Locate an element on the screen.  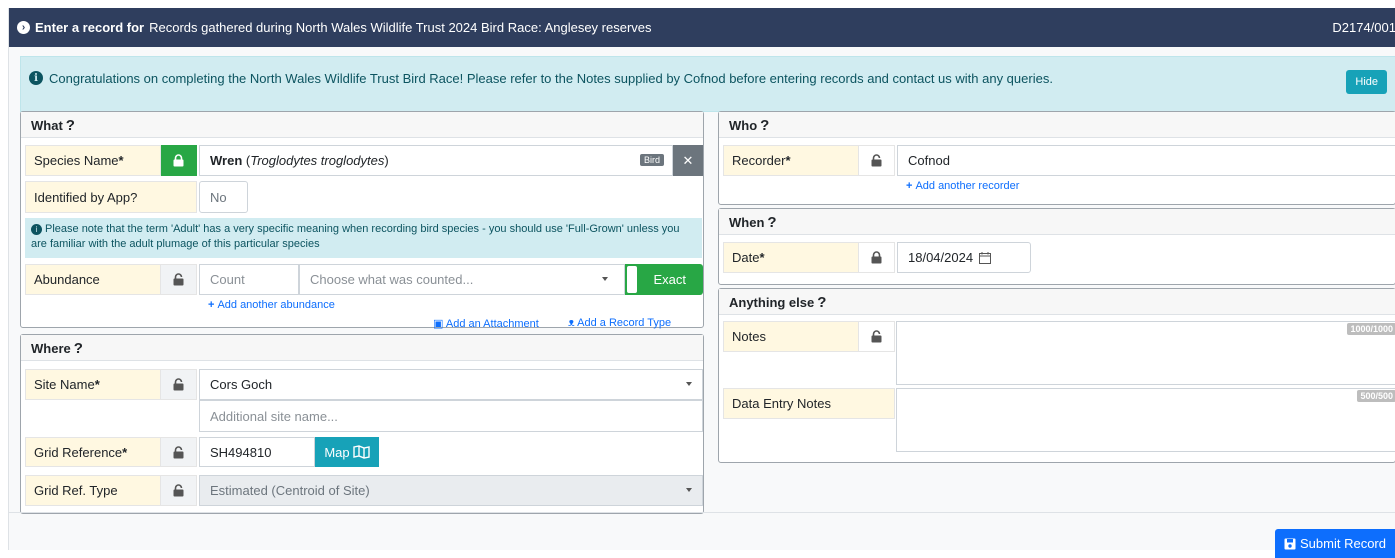
grid-row: Grid Reference * SH494810 Map is located at coordinates (202, 452).